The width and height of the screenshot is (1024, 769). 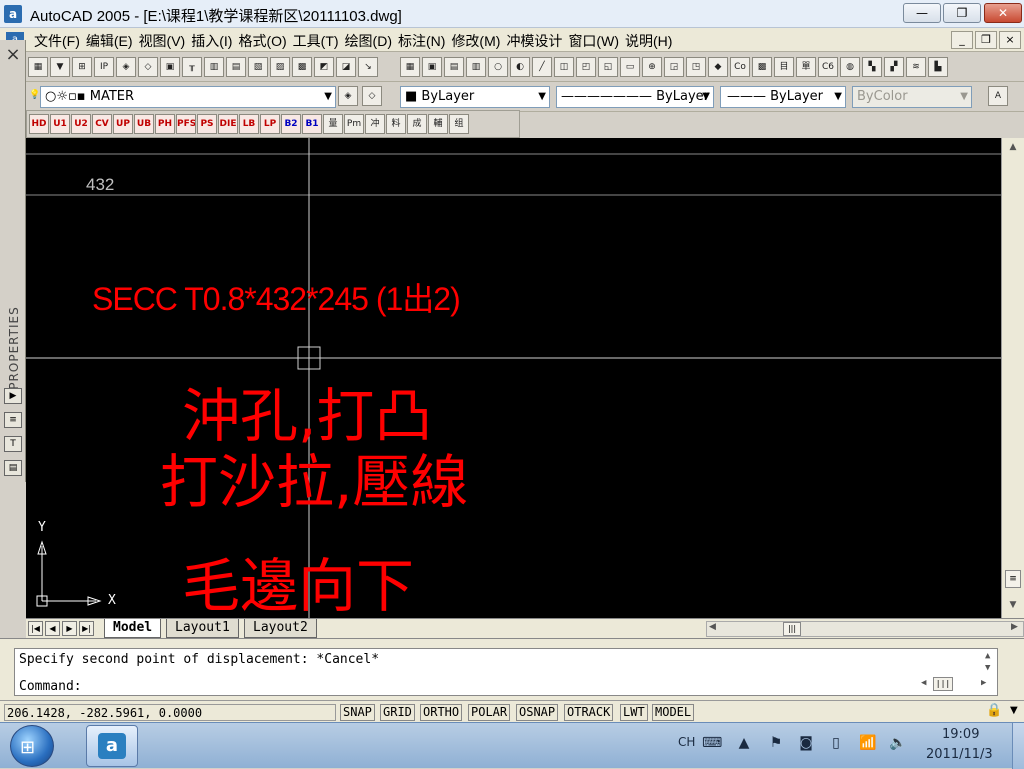 I want to click on die-tool-ps: PS, so click(x=207, y=124).